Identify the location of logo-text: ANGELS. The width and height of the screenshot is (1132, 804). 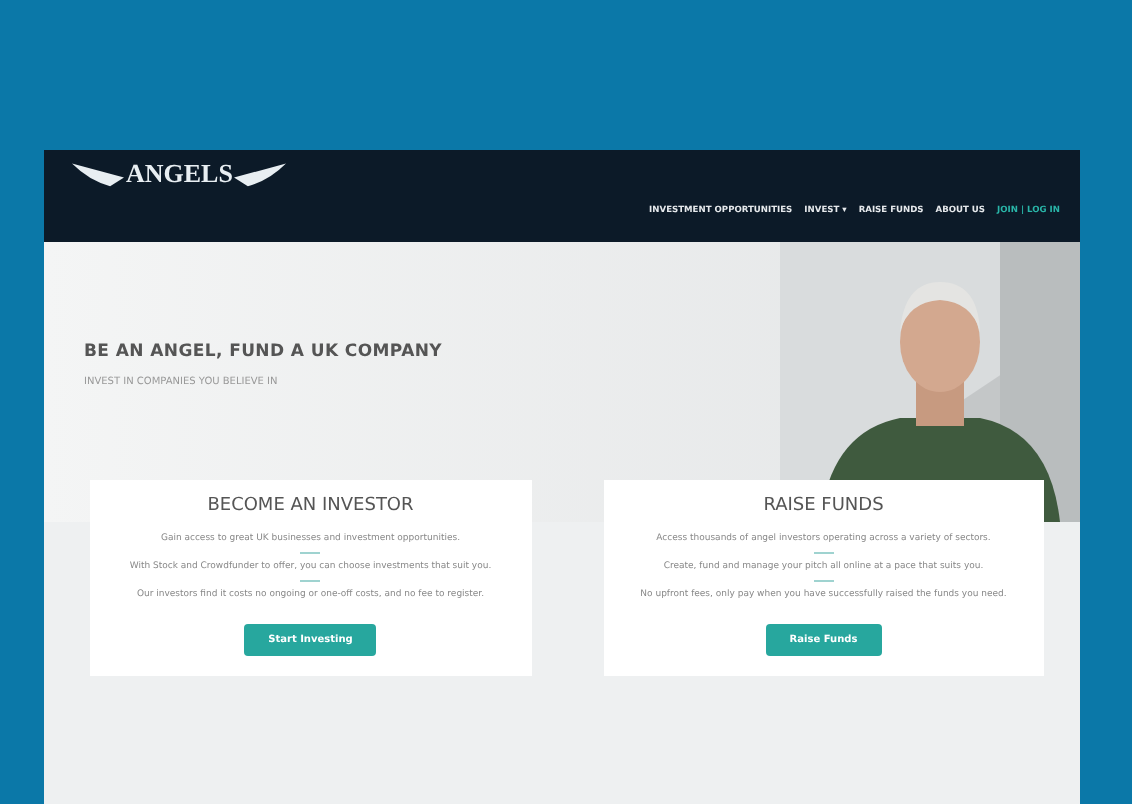
(179, 174).